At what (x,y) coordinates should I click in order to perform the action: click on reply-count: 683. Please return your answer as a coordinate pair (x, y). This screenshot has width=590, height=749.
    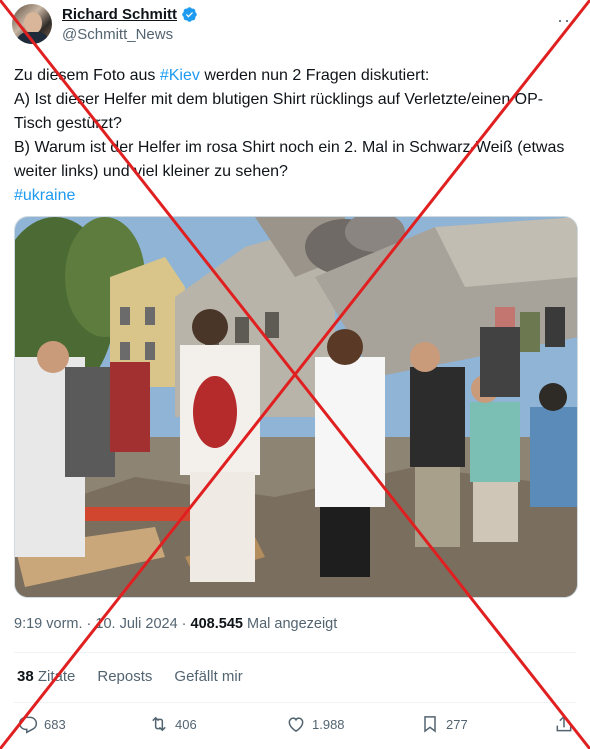
    Looking at the image, I should click on (55, 724).